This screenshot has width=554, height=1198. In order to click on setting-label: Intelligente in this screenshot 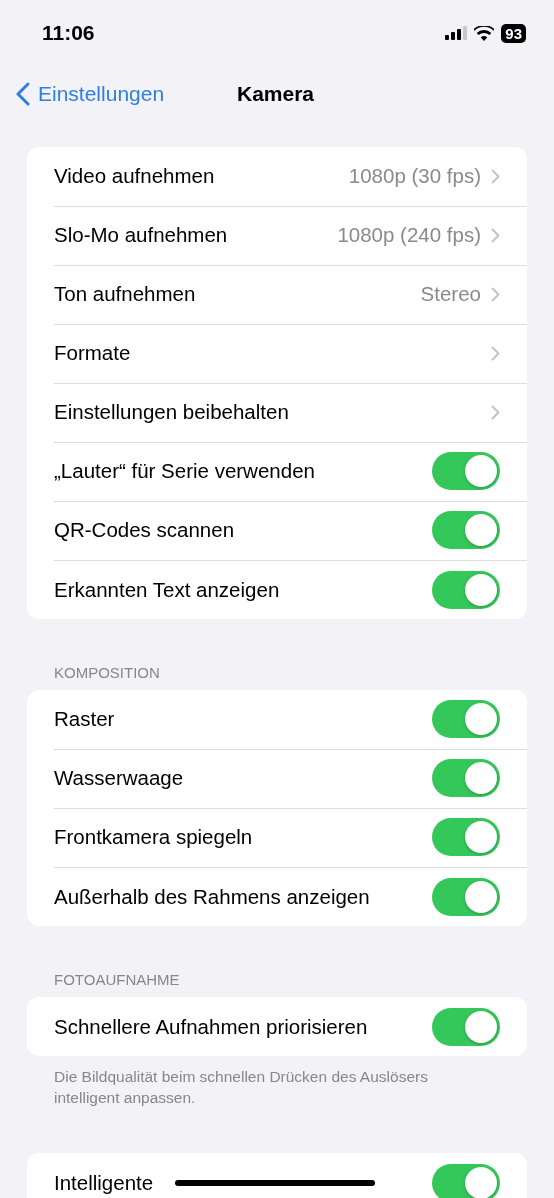, I will do `click(104, 1182)`.